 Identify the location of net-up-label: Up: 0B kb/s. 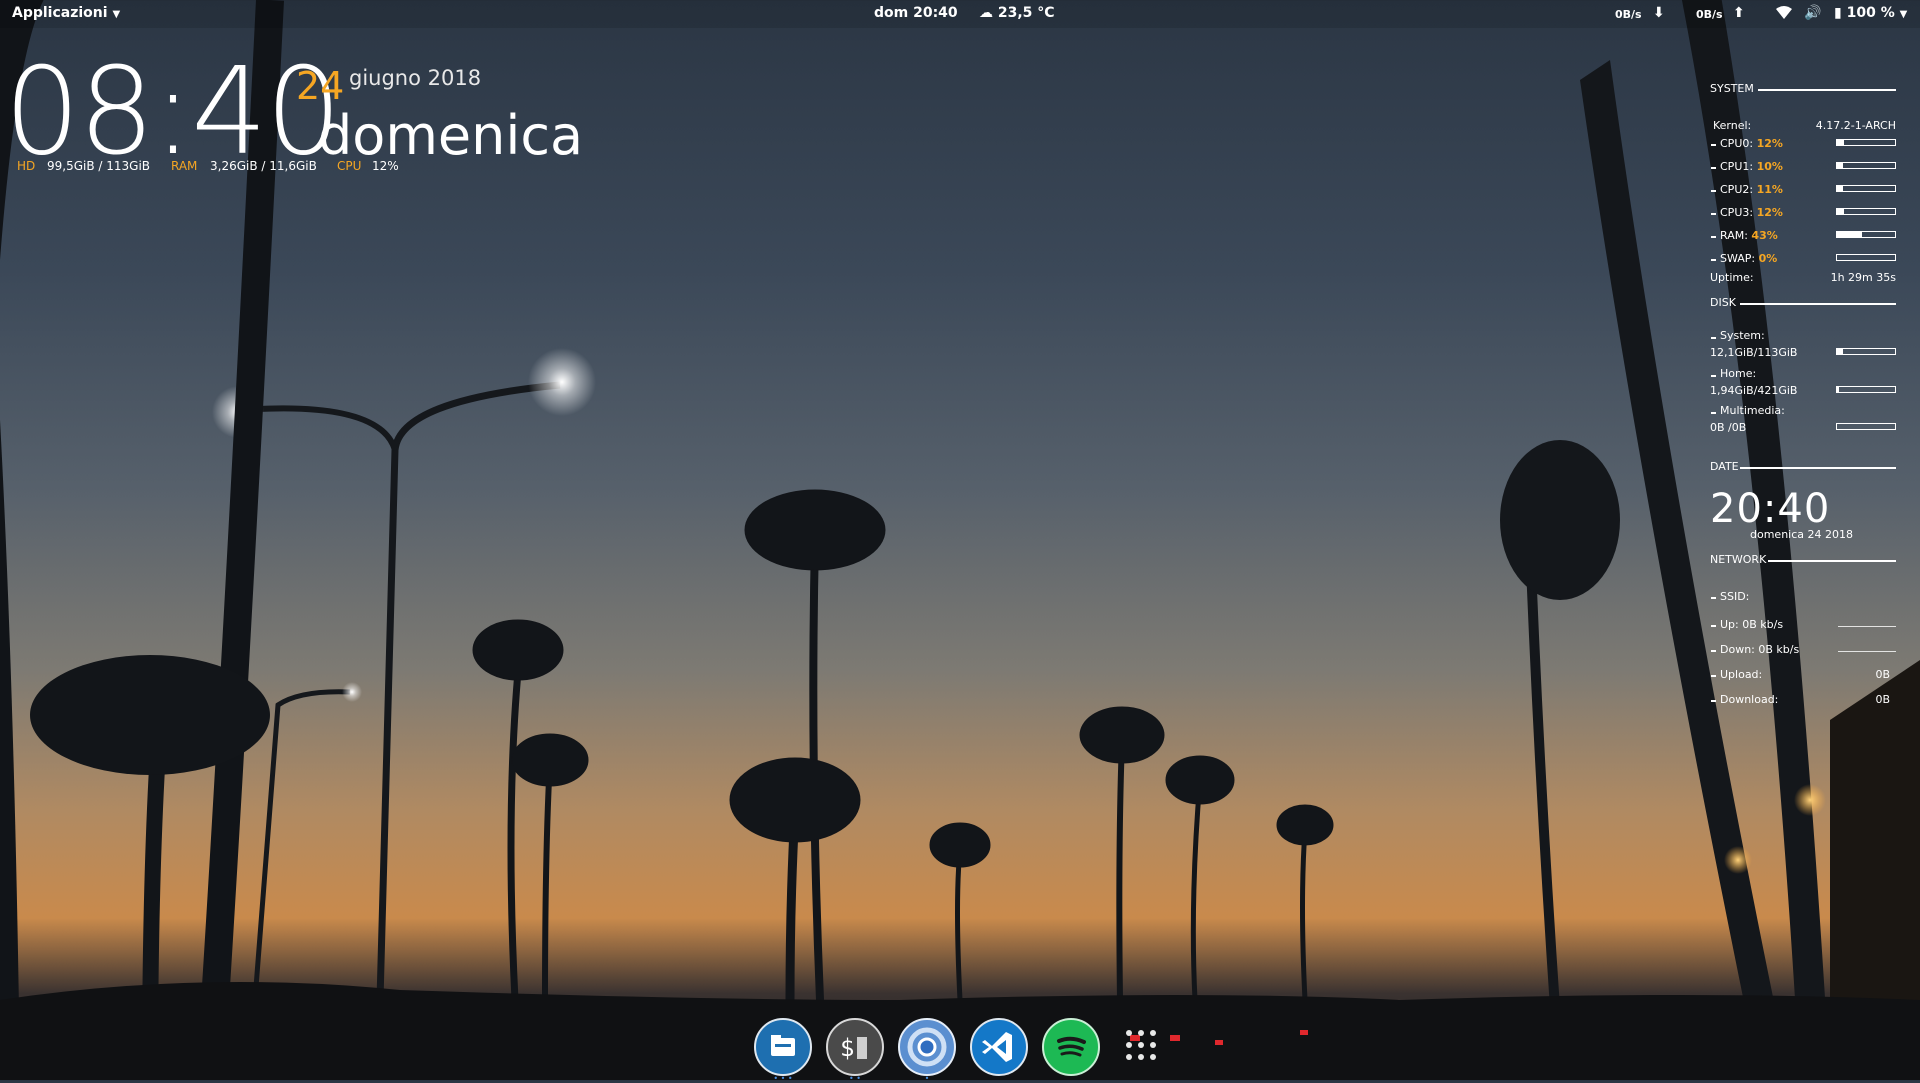
(1752, 624).